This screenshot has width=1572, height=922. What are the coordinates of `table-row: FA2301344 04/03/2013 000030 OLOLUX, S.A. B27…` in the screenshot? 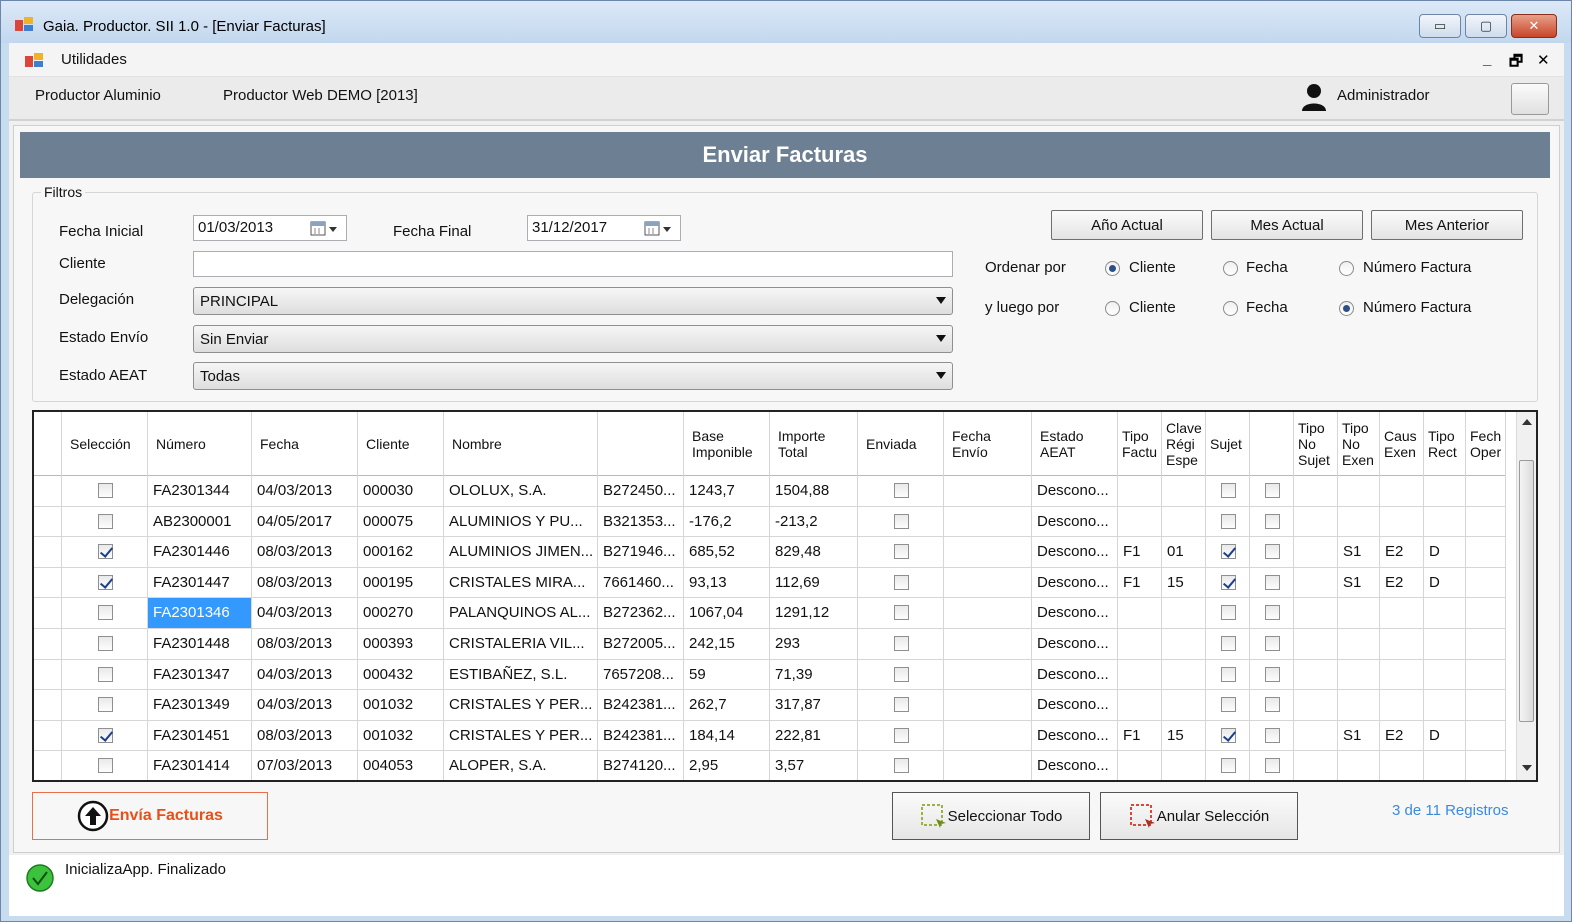 It's located at (770, 491).